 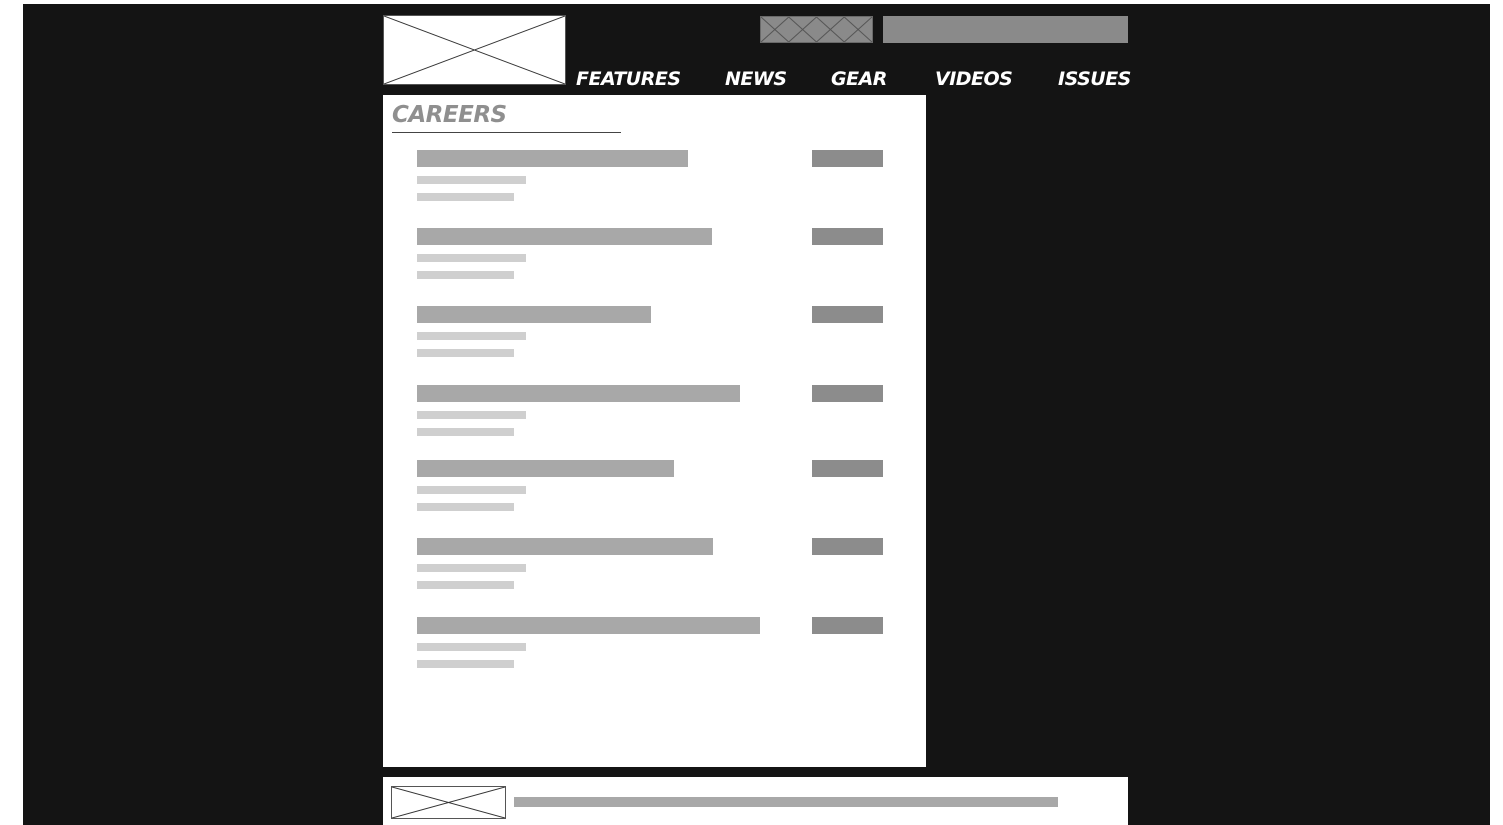 I want to click on page-title: CAREERS, so click(x=449, y=115).